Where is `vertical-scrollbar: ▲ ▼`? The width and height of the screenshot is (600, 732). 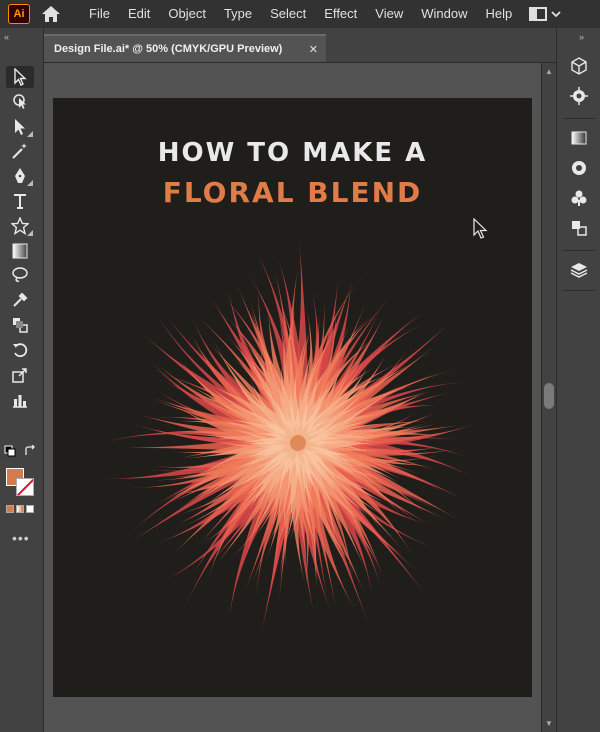 vertical-scrollbar: ▲ ▼ is located at coordinates (548, 397).